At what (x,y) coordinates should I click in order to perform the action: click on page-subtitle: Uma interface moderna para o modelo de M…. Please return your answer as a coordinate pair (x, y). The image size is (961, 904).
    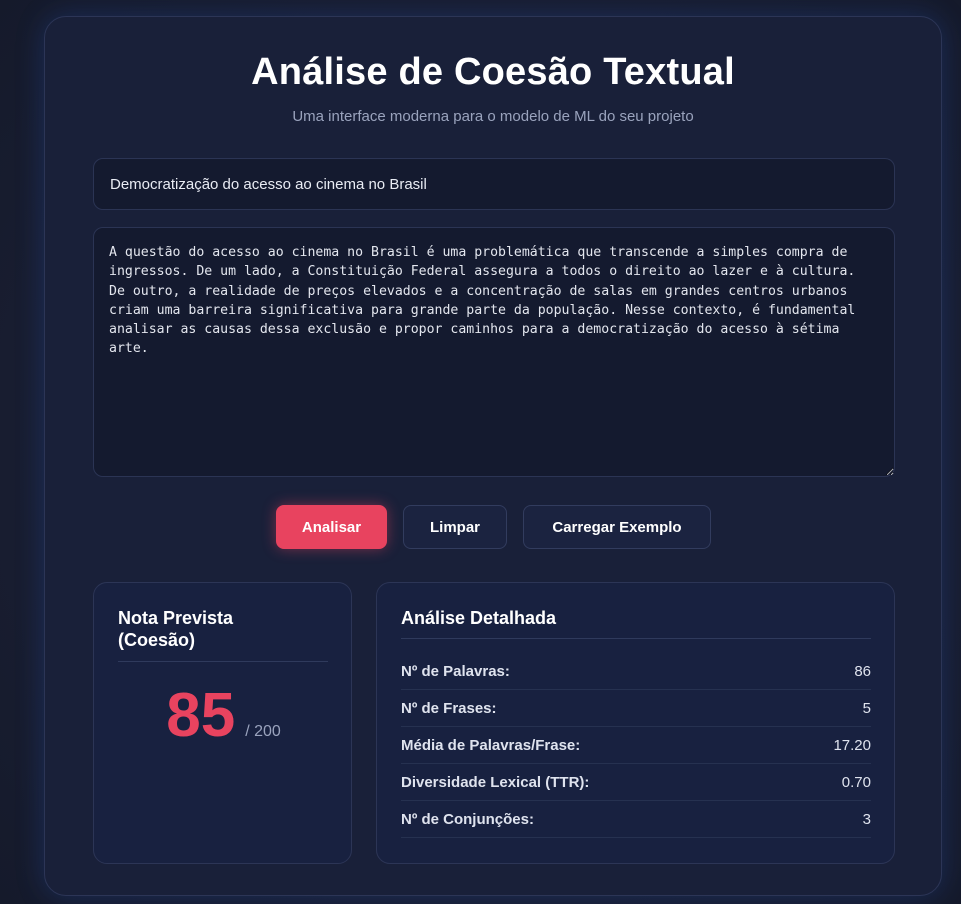
    Looking at the image, I should click on (493, 116).